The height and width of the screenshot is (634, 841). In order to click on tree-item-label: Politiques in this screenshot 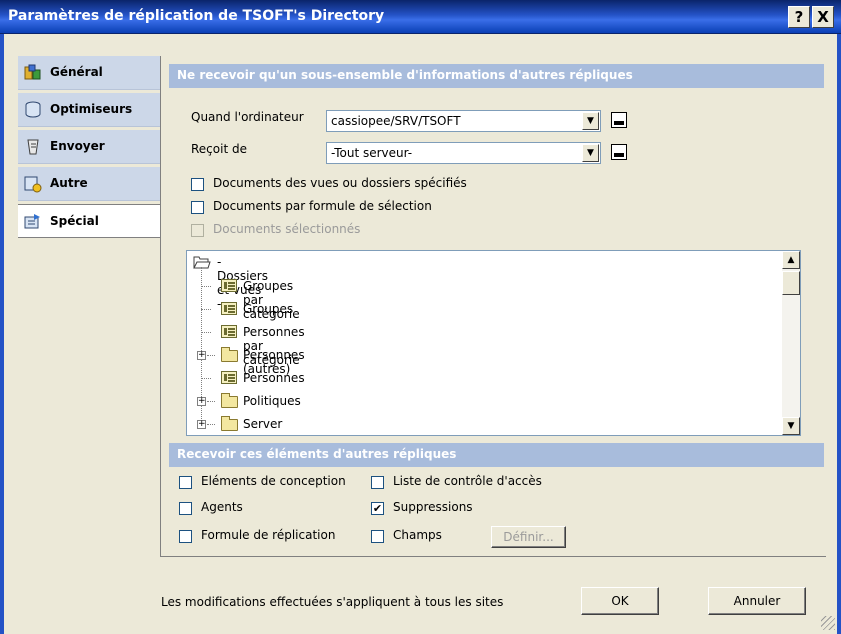, I will do `click(272, 401)`.